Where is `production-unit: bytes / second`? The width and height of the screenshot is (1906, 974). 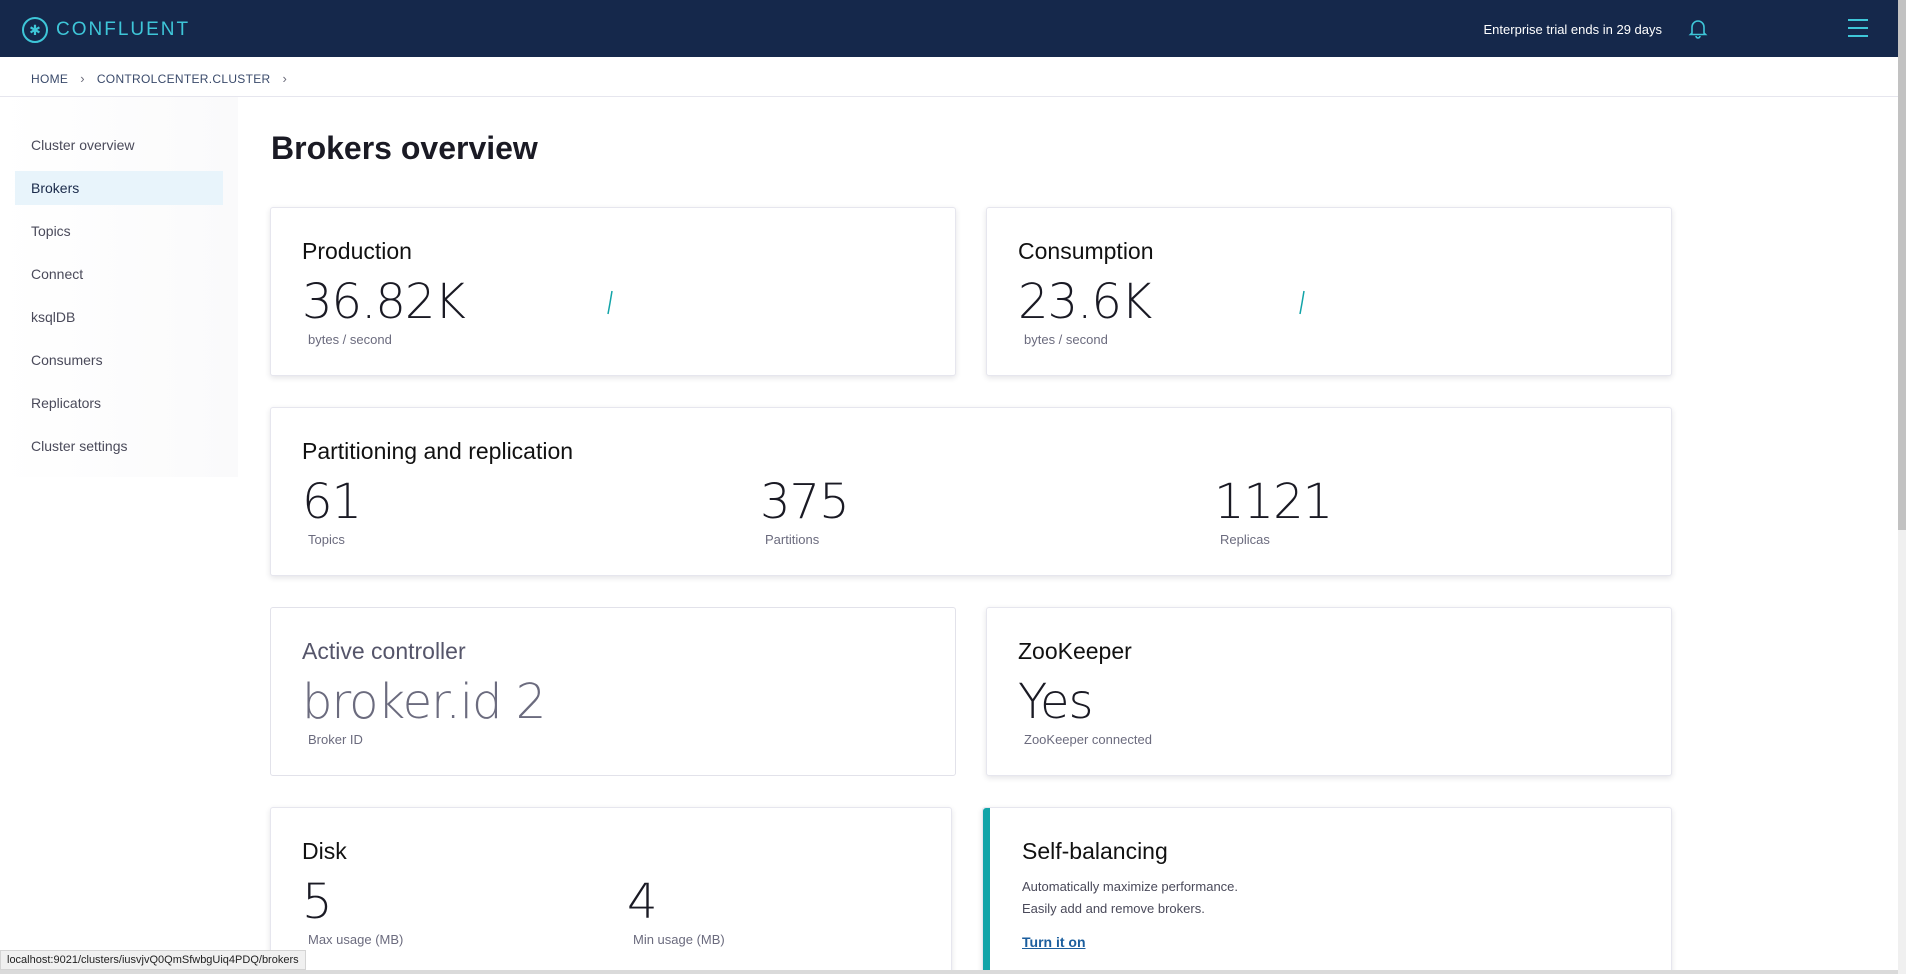
production-unit: bytes / second is located at coordinates (350, 339).